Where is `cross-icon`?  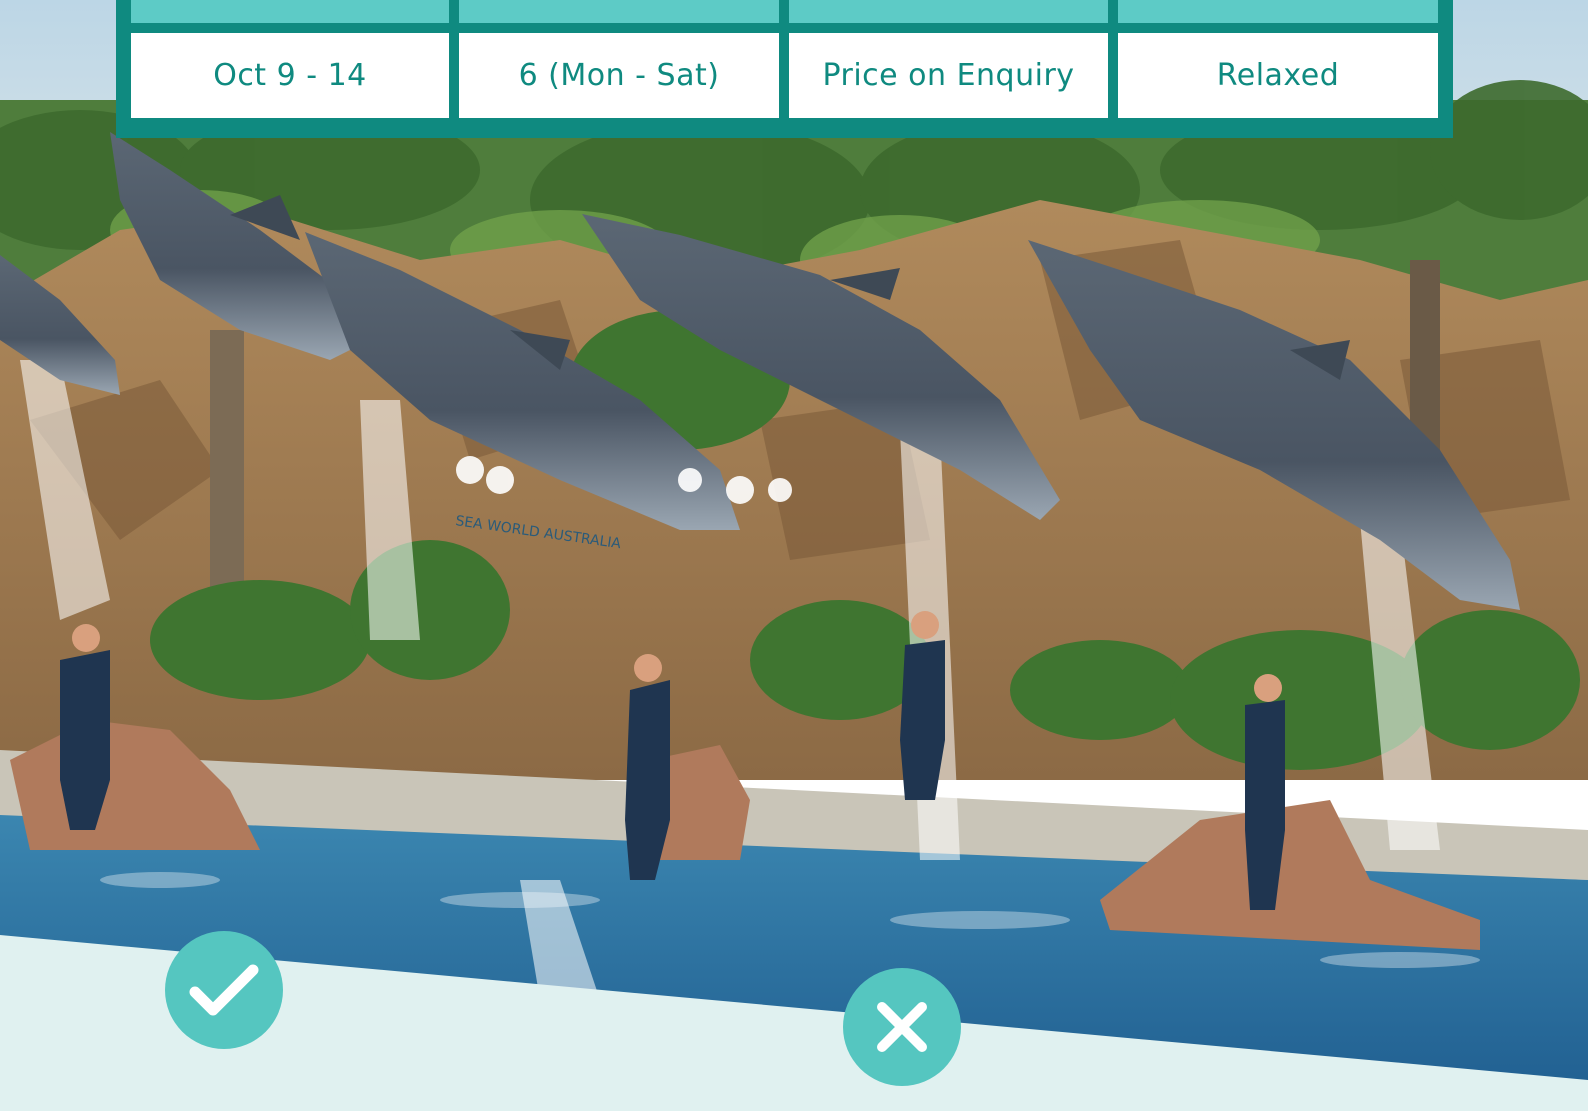
cross-icon is located at coordinates (902, 1027).